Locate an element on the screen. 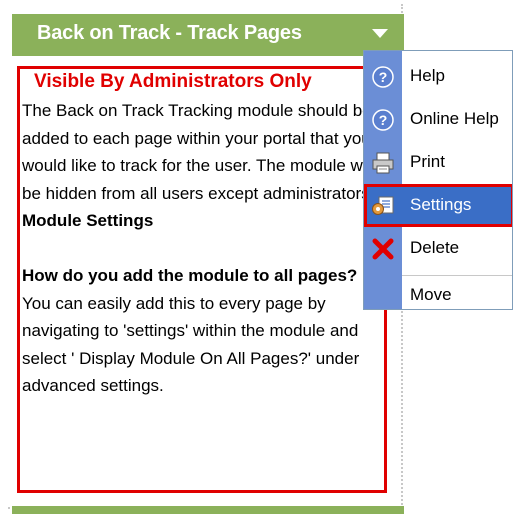 This screenshot has height=515, width=513. faq-question: How do you add the module to all pages? is located at coordinates (190, 275).